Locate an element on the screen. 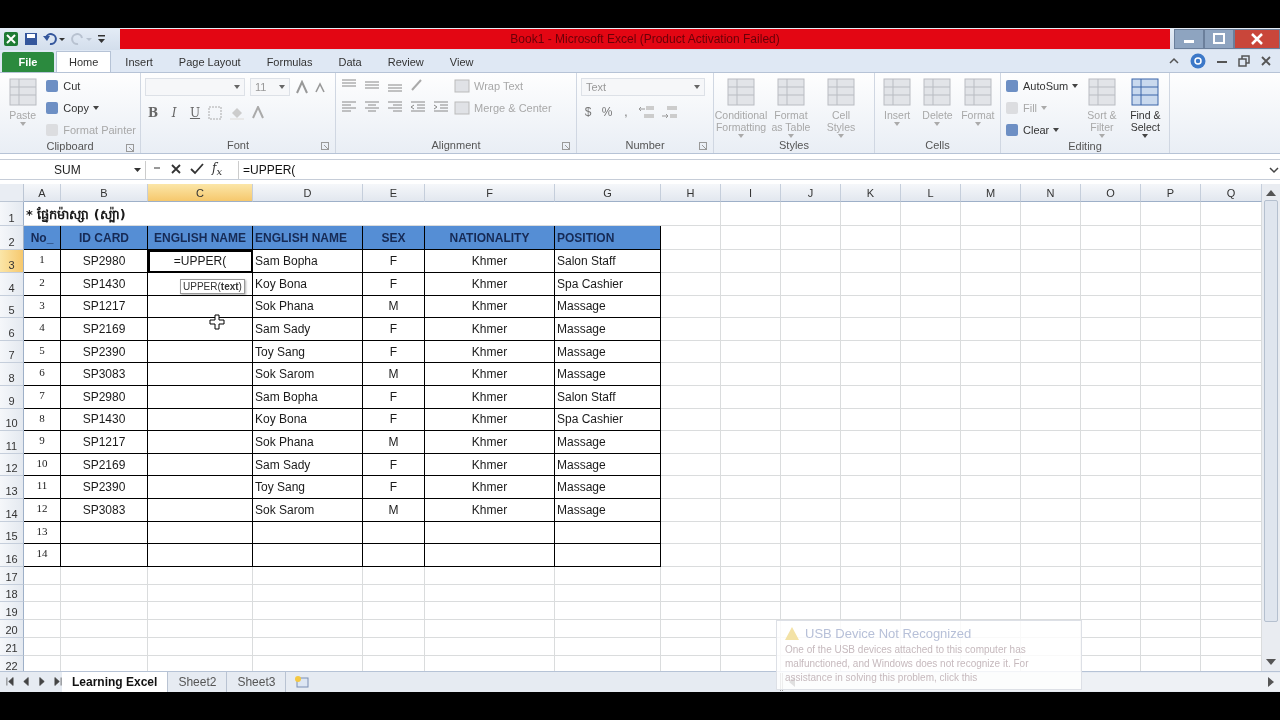  undo-icon is located at coordinates (54, 38).